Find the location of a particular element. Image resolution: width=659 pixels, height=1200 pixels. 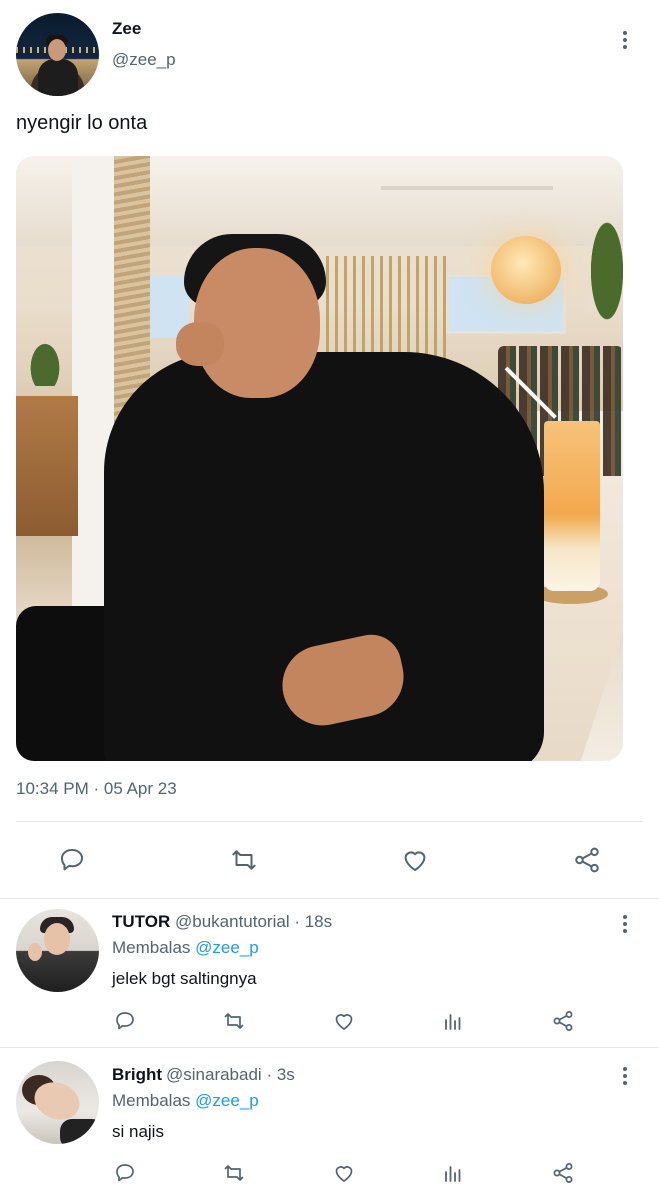

reply-meta: @sinarabadi · 3s is located at coordinates (230, 1075).